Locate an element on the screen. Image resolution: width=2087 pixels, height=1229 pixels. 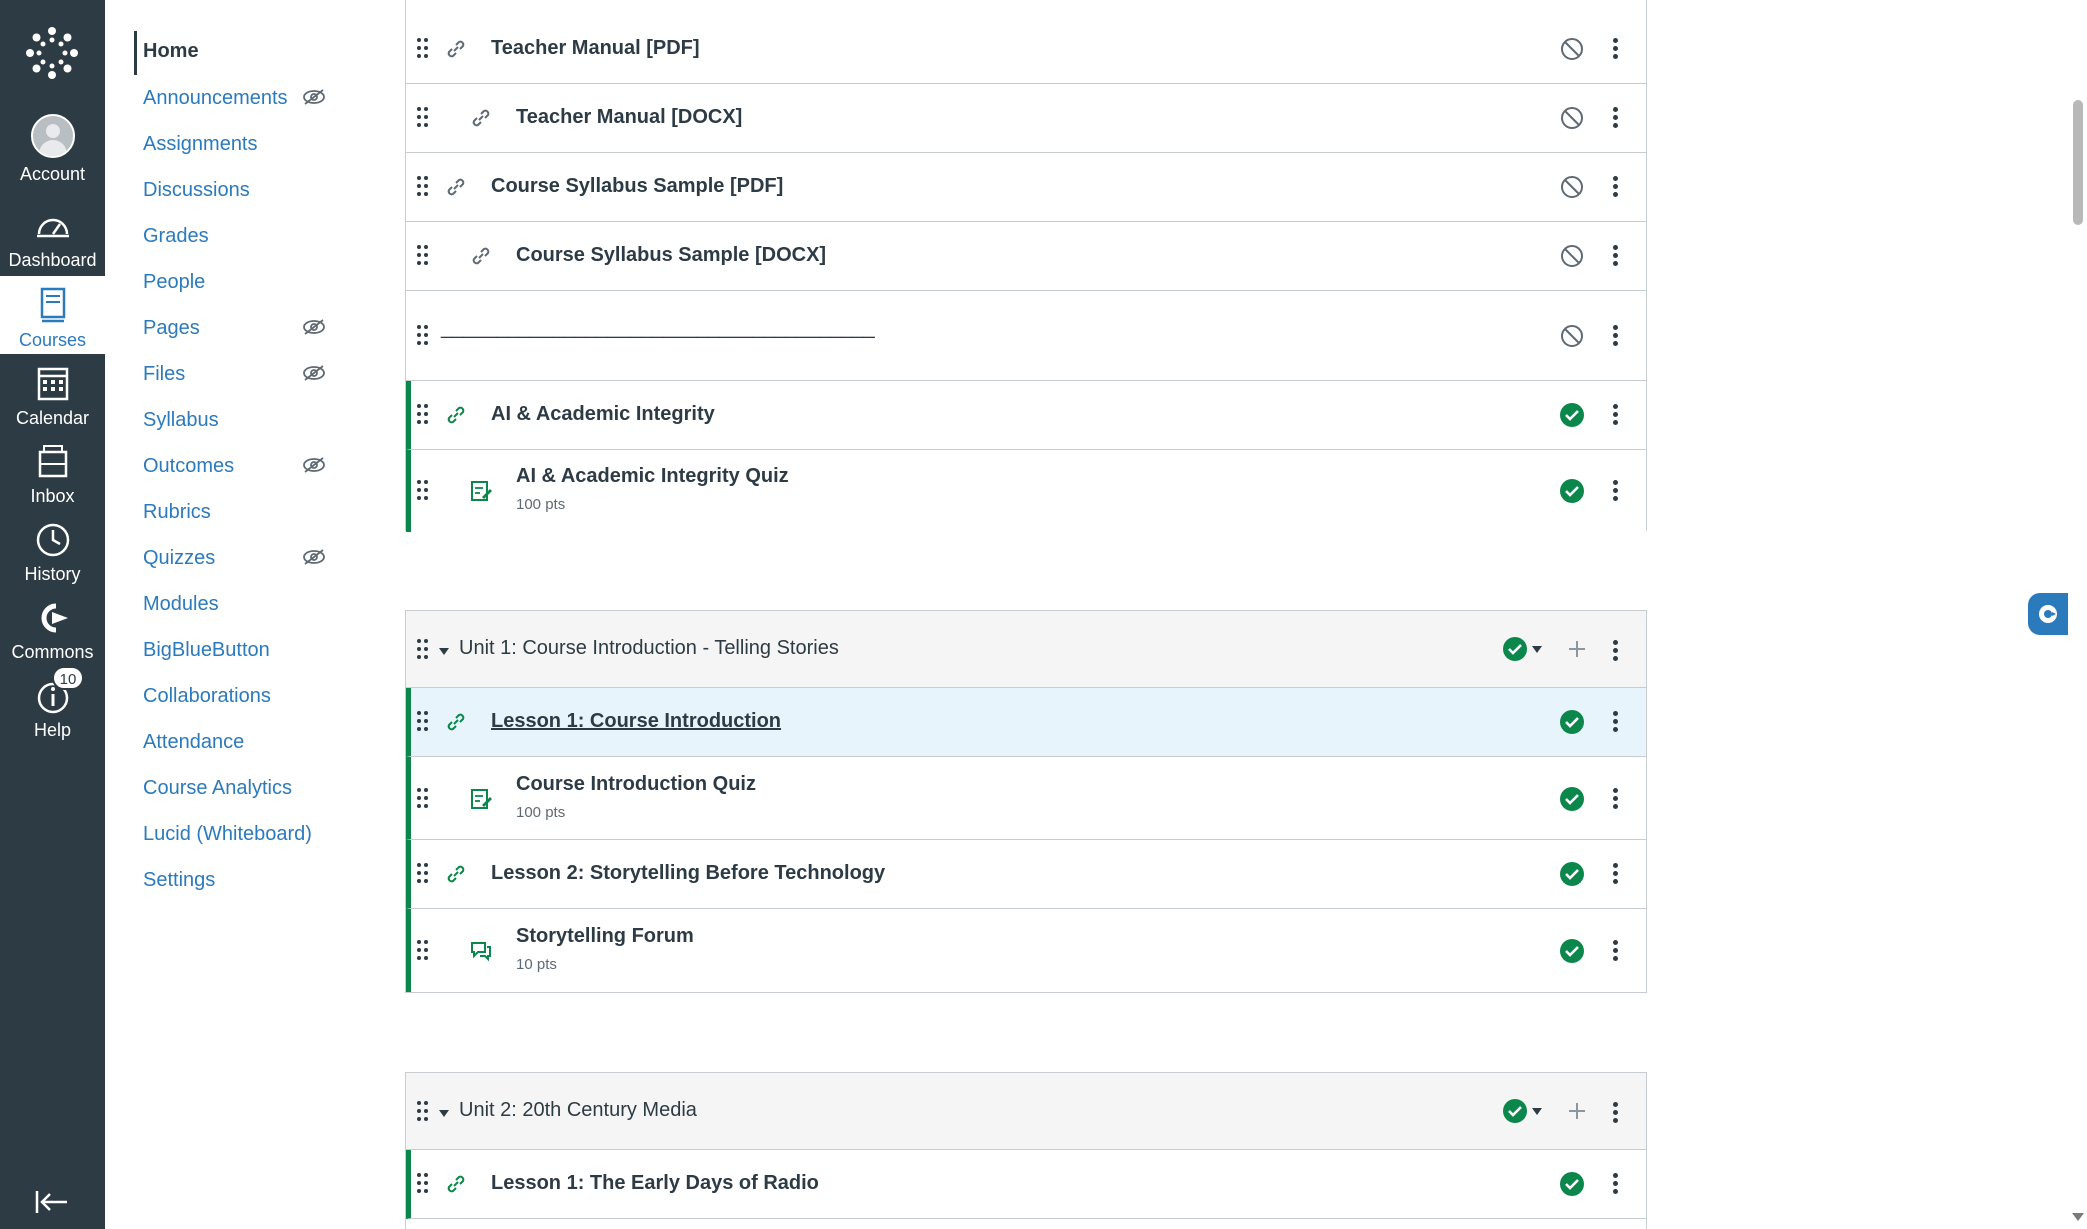
course-nav-modules: Modules is located at coordinates (181, 604).